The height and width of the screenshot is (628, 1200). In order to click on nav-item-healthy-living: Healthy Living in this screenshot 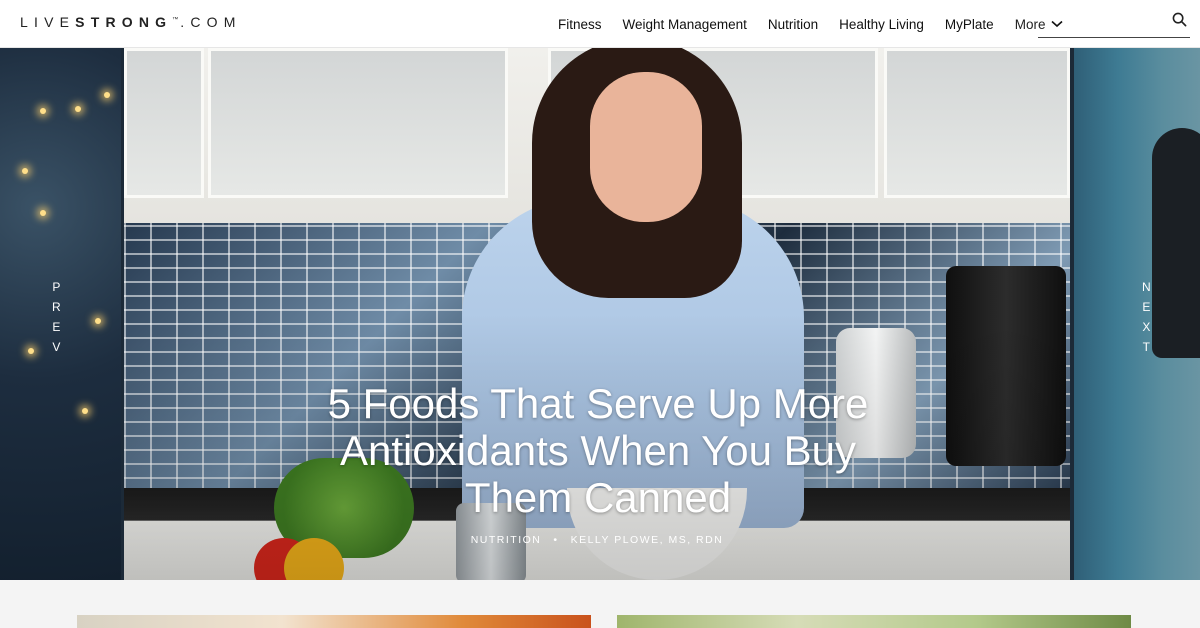, I will do `click(881, 24)`.